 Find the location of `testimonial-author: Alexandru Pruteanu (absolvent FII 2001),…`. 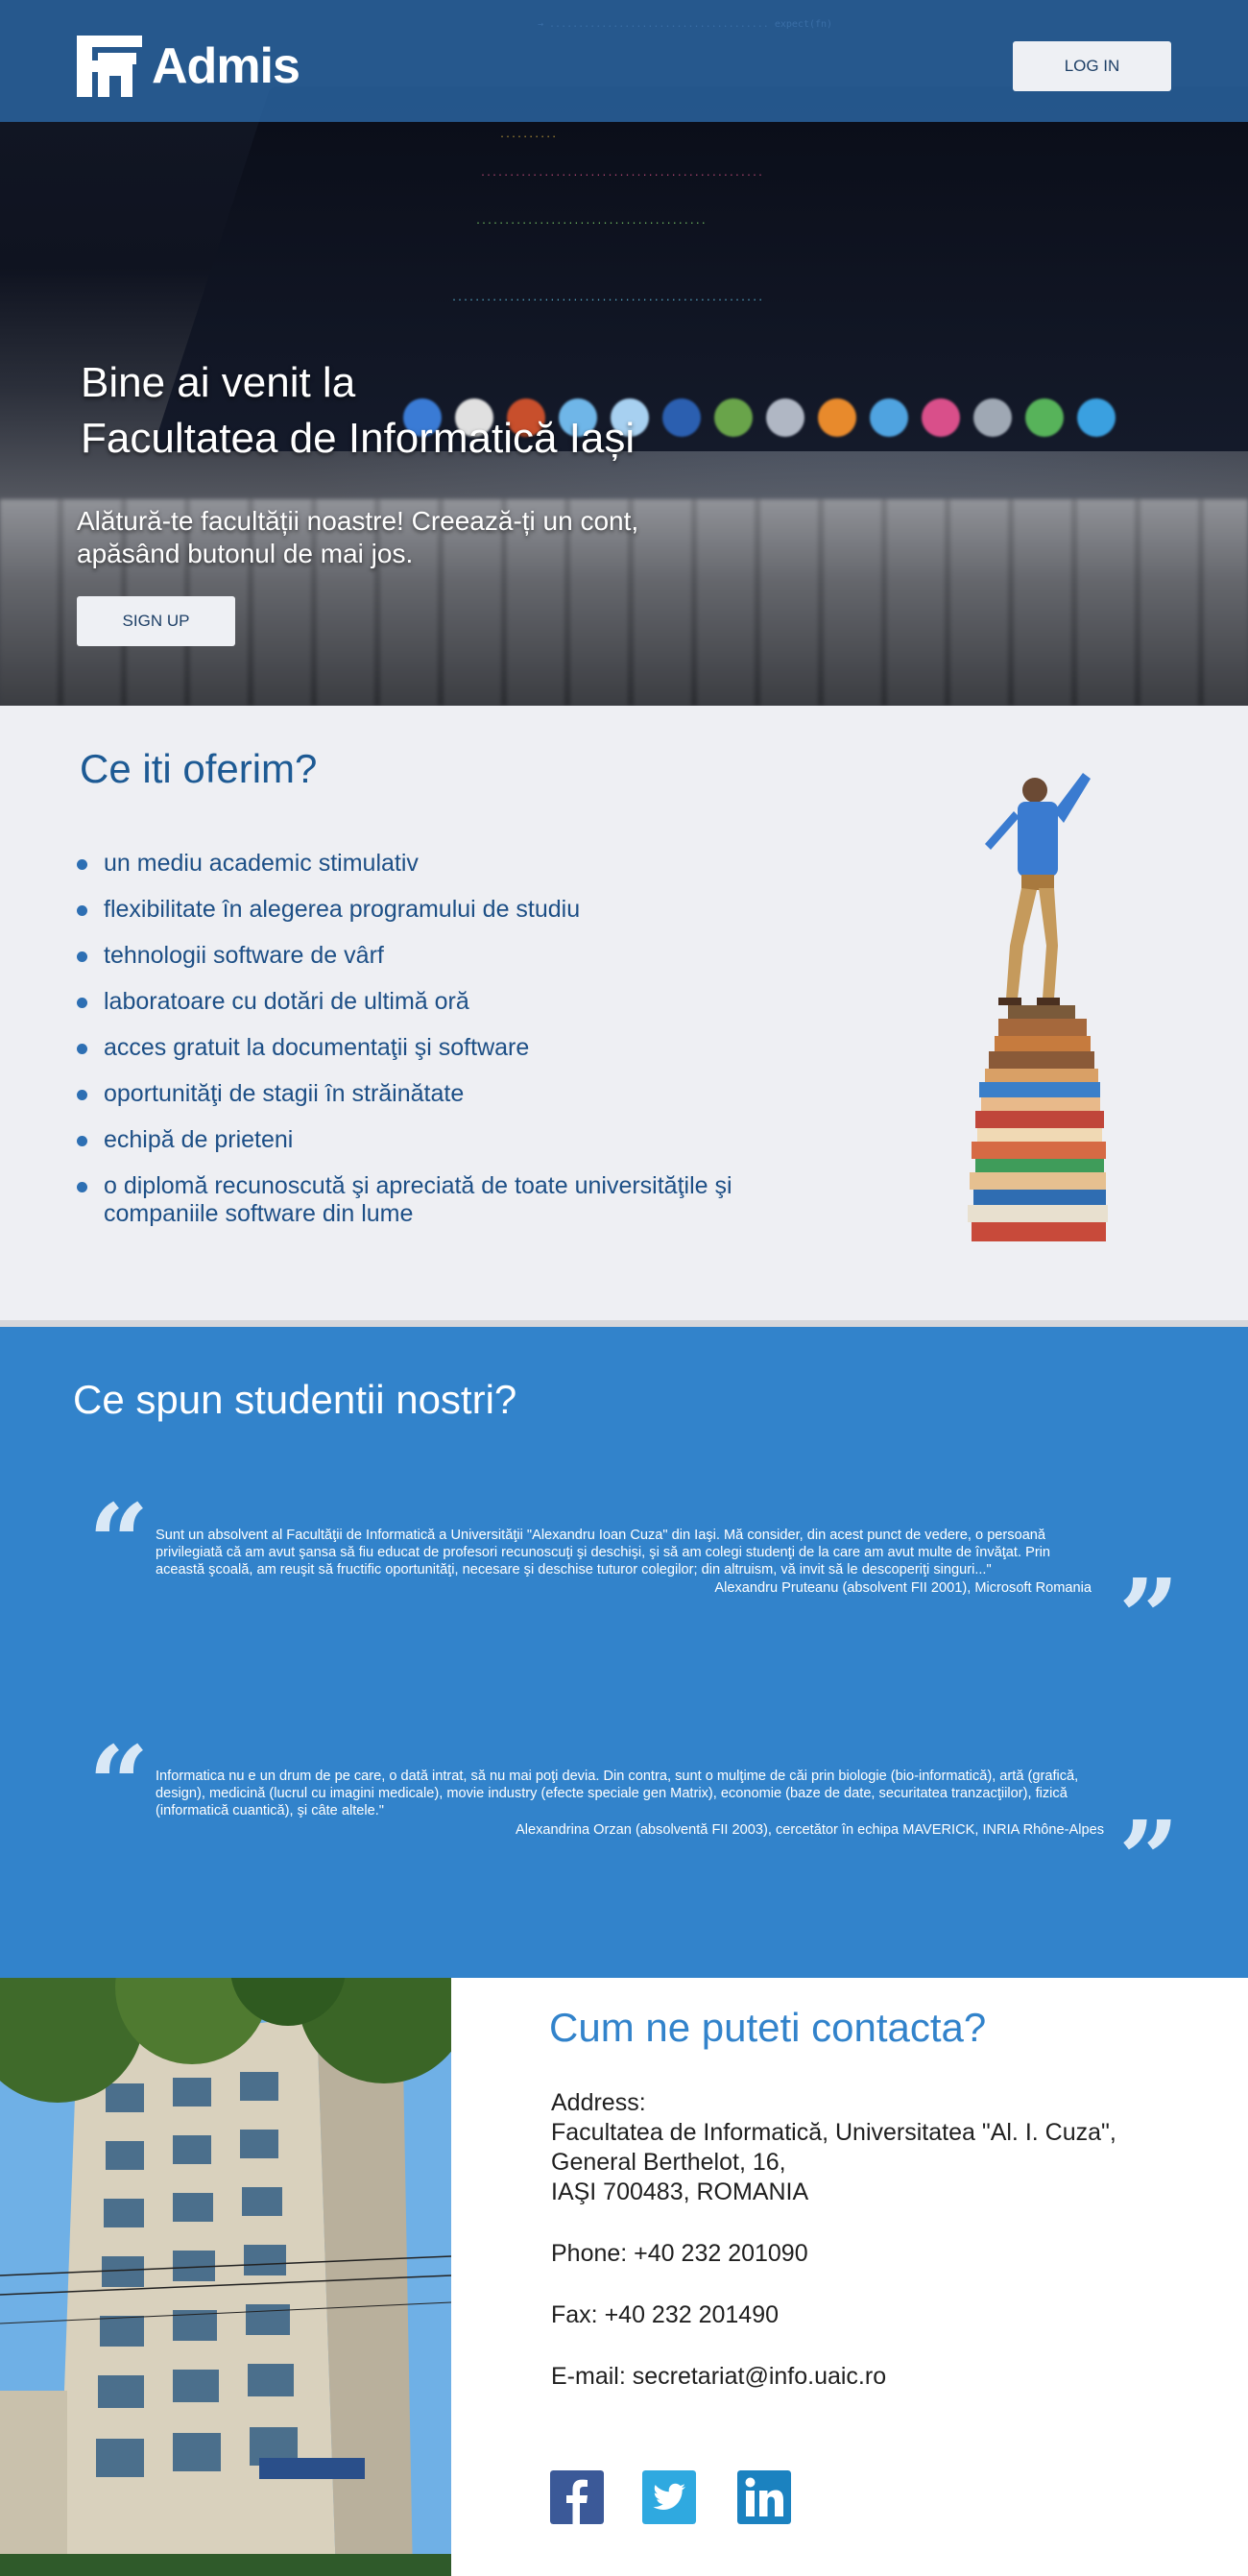

testimonial-author: Alexandru Pruteanu (absolvent FII 2001),… is located at coordinates (903, 1588).